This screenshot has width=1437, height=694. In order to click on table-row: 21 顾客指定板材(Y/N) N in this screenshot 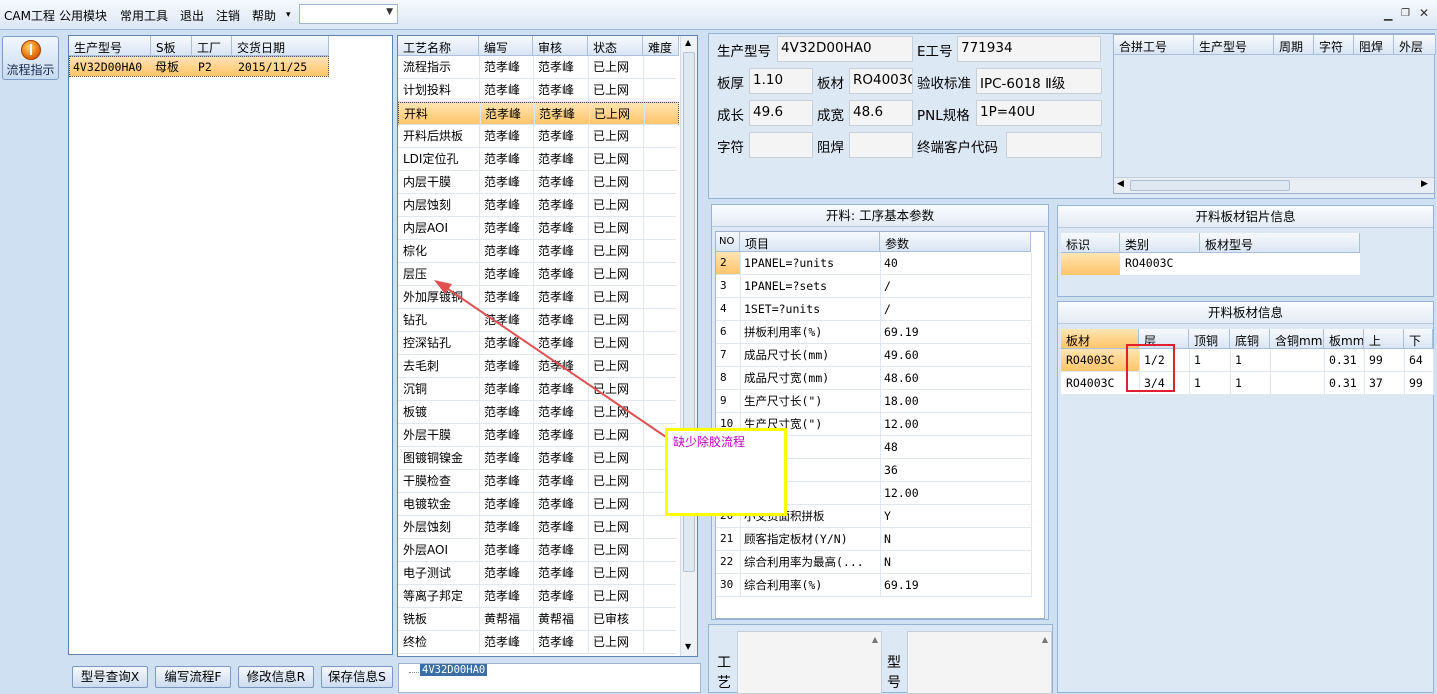, I will do `click(874, 539)`.